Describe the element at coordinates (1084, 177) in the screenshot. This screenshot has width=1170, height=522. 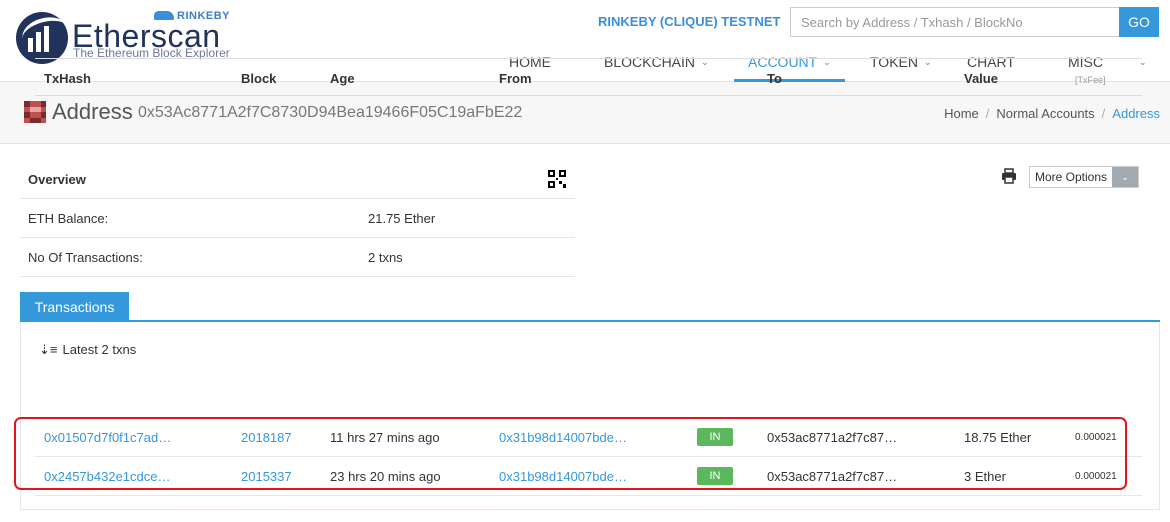
I see `more-options-button: More Options ⌄` at that location.